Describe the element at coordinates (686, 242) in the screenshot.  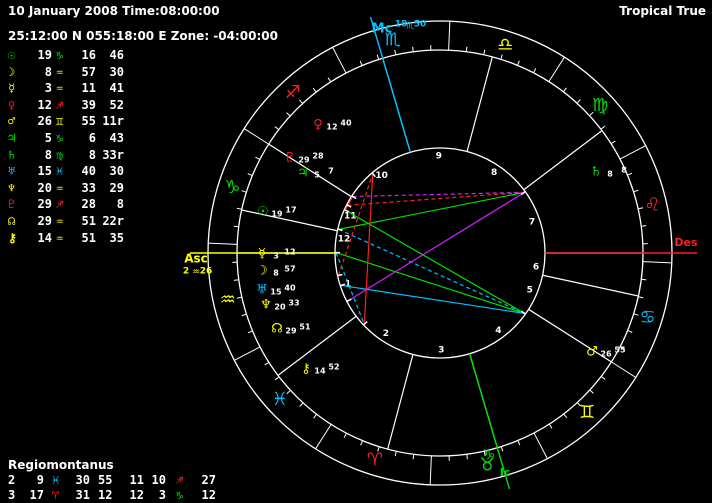
I see `descendant-label: Des` at that location.